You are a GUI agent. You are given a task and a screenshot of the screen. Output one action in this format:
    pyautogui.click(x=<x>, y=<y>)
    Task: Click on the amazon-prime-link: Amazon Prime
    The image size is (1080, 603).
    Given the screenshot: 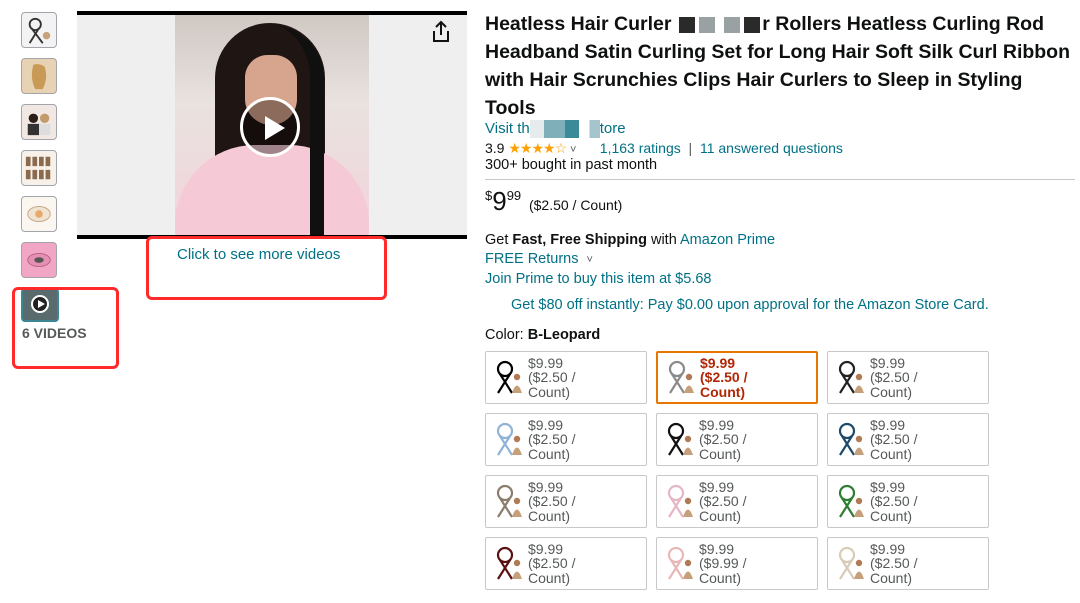 What is the action you would take?
    pyautogui.click(x=727, y=240)
    